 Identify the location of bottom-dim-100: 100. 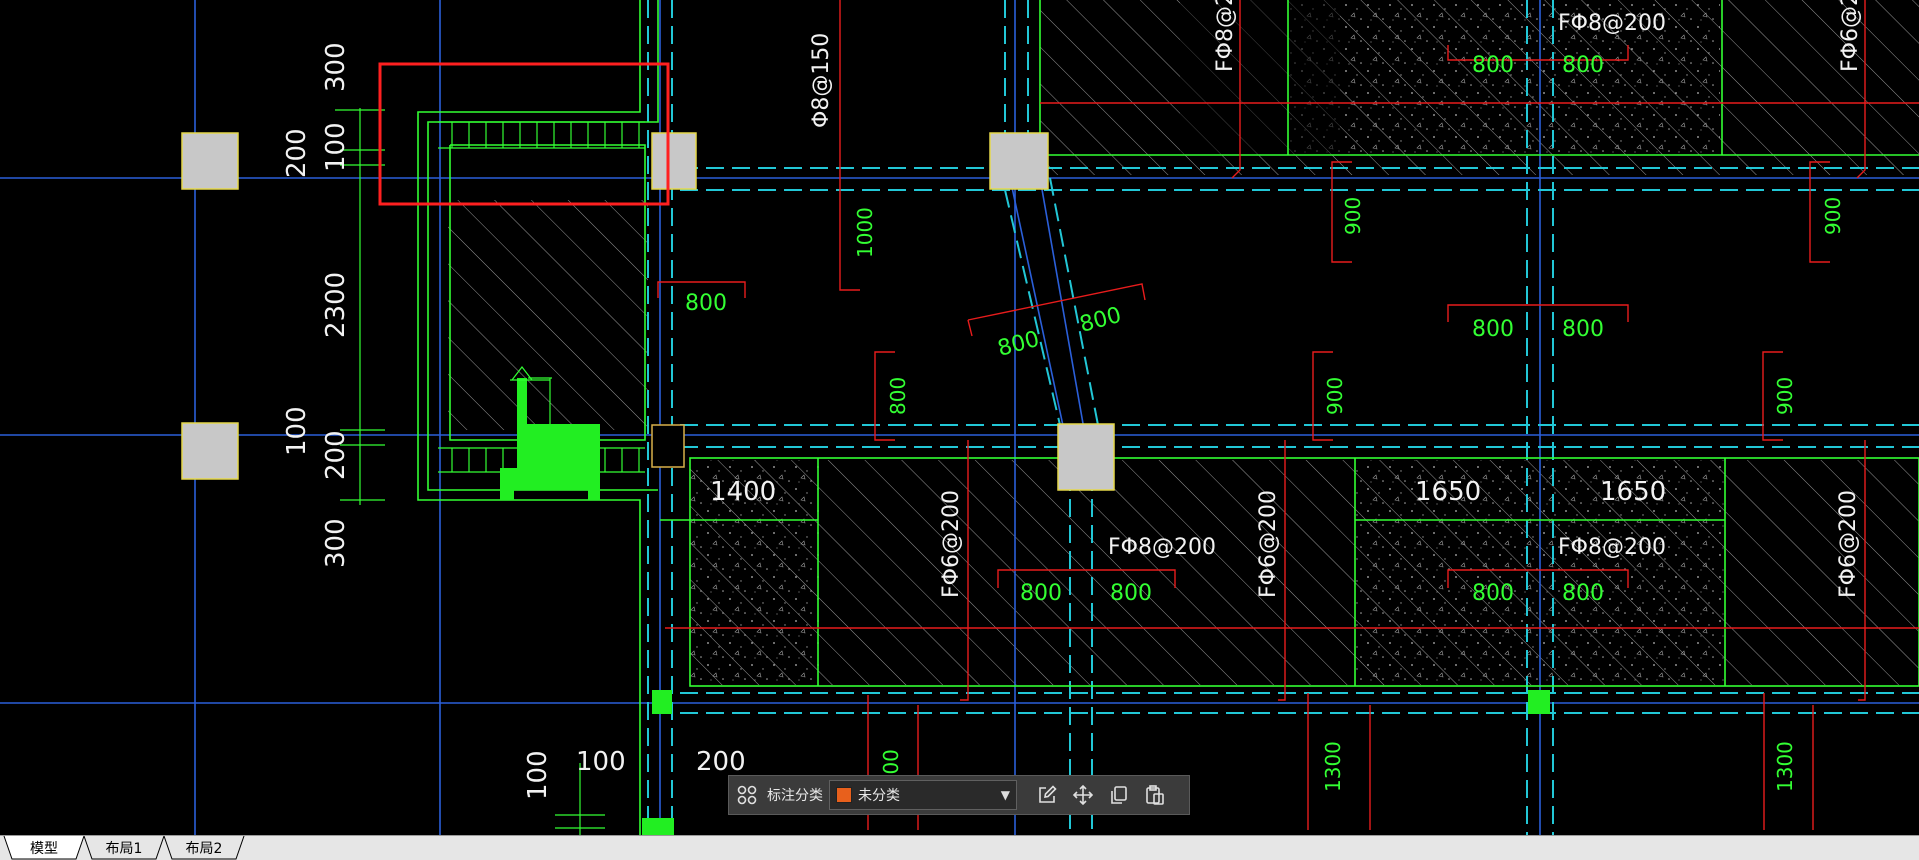
(601, 762).